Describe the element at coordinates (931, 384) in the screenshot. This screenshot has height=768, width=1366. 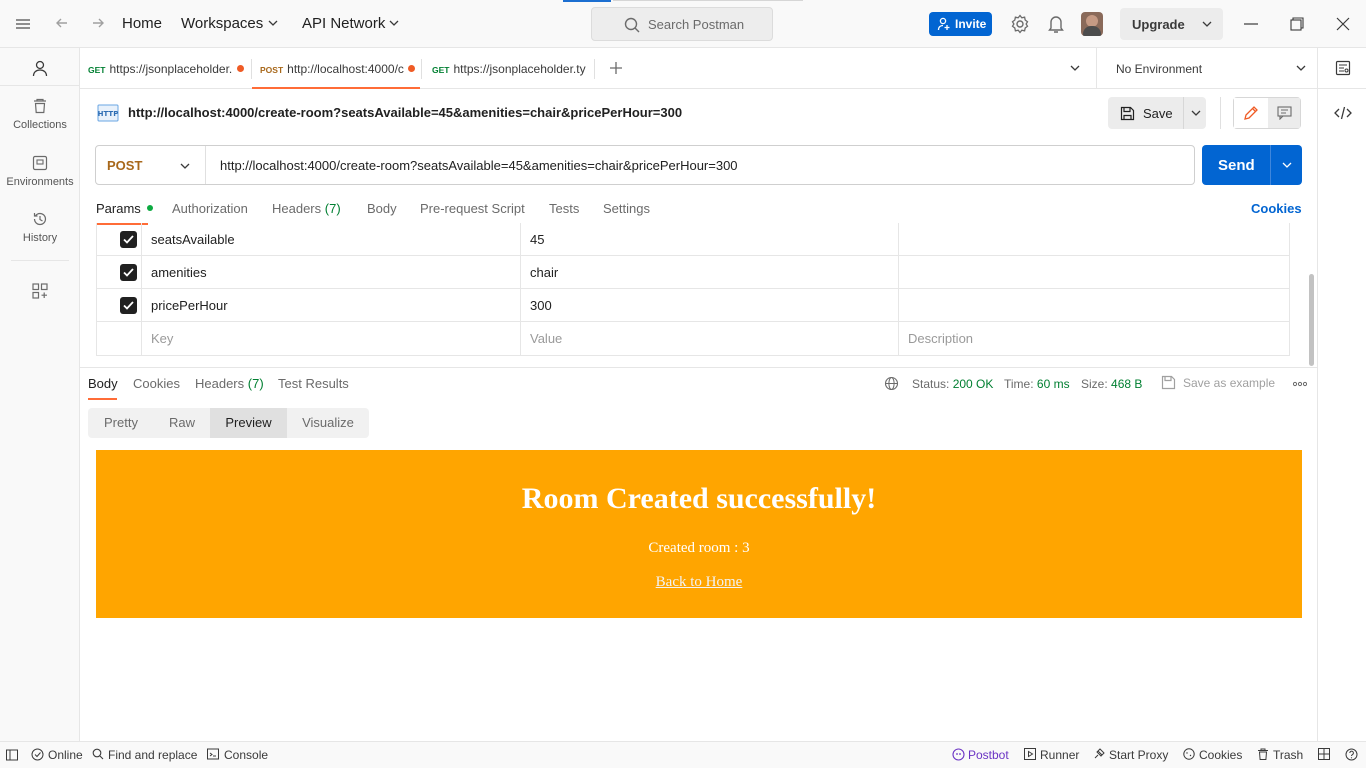
I see `status-label: Status:` at that location.